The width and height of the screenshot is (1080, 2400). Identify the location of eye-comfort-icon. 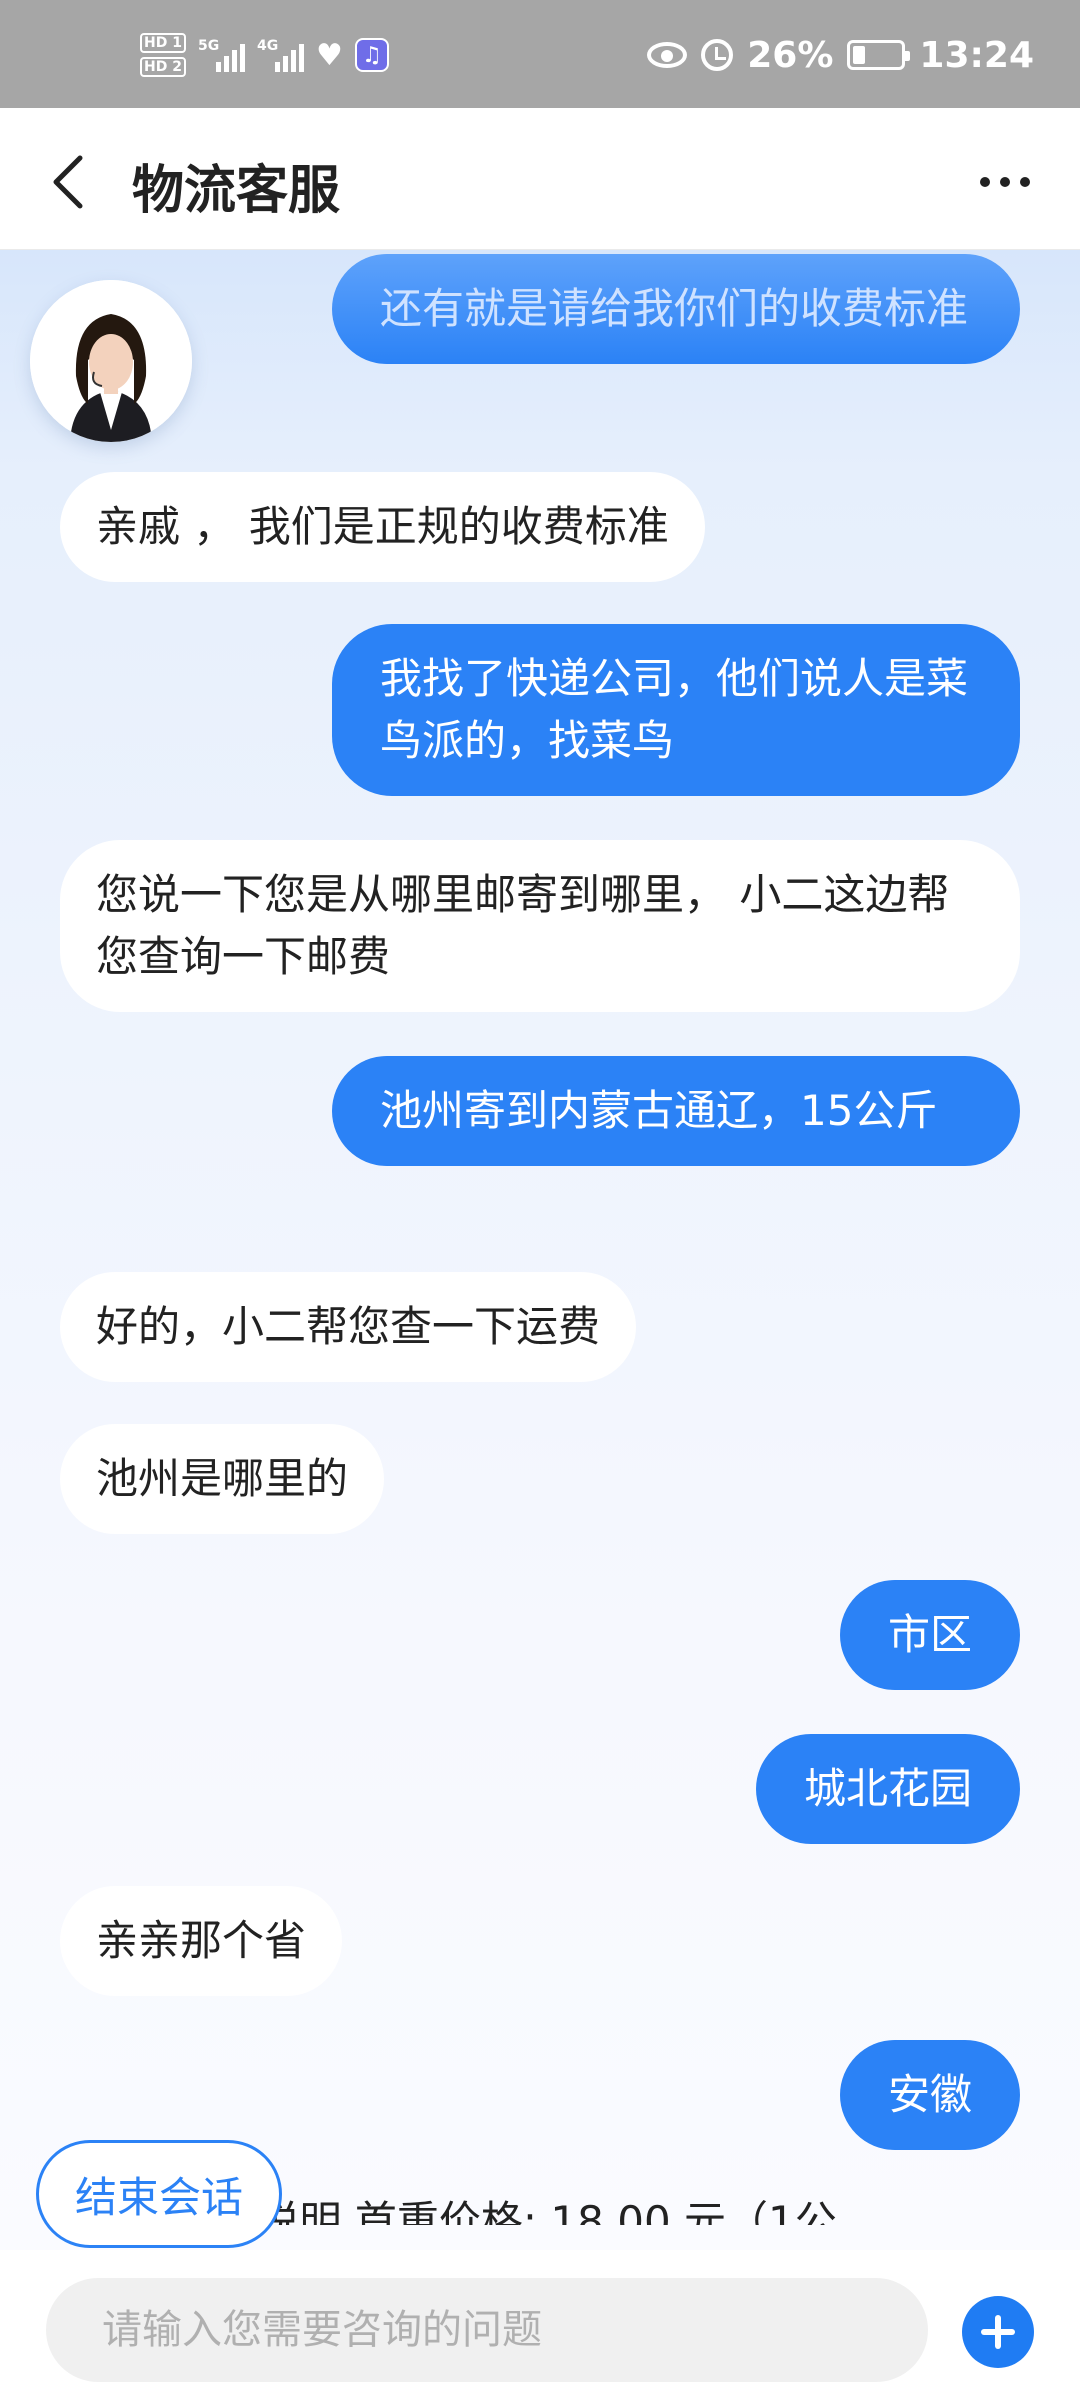
(667, 55).